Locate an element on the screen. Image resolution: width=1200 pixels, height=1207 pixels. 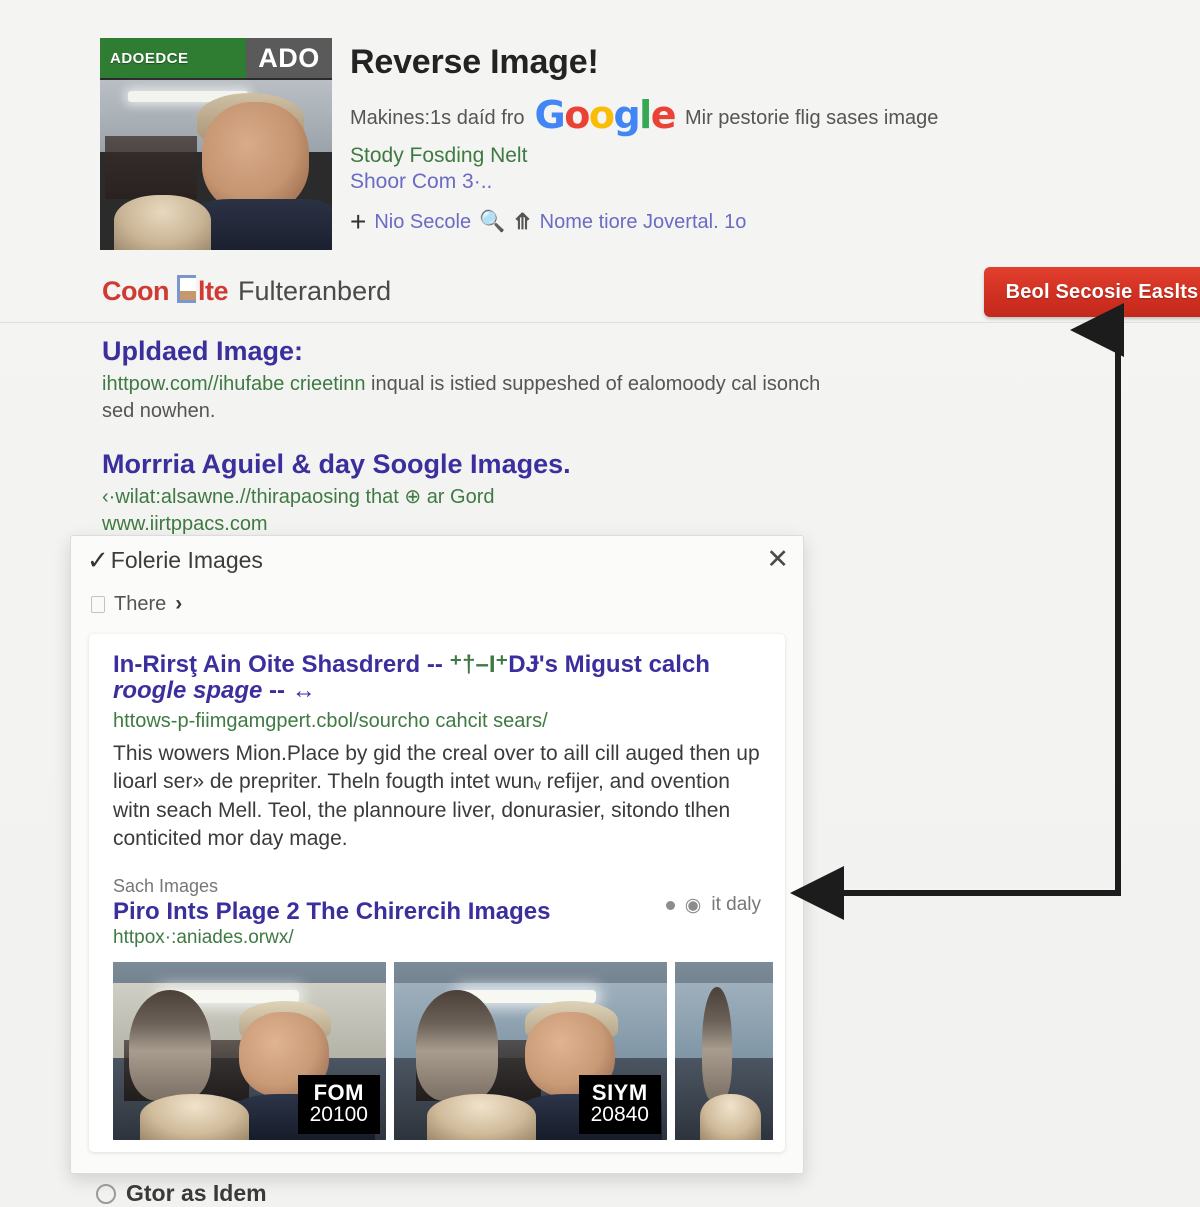
dialog-subrow: There › is located at coordinates (437, 604).